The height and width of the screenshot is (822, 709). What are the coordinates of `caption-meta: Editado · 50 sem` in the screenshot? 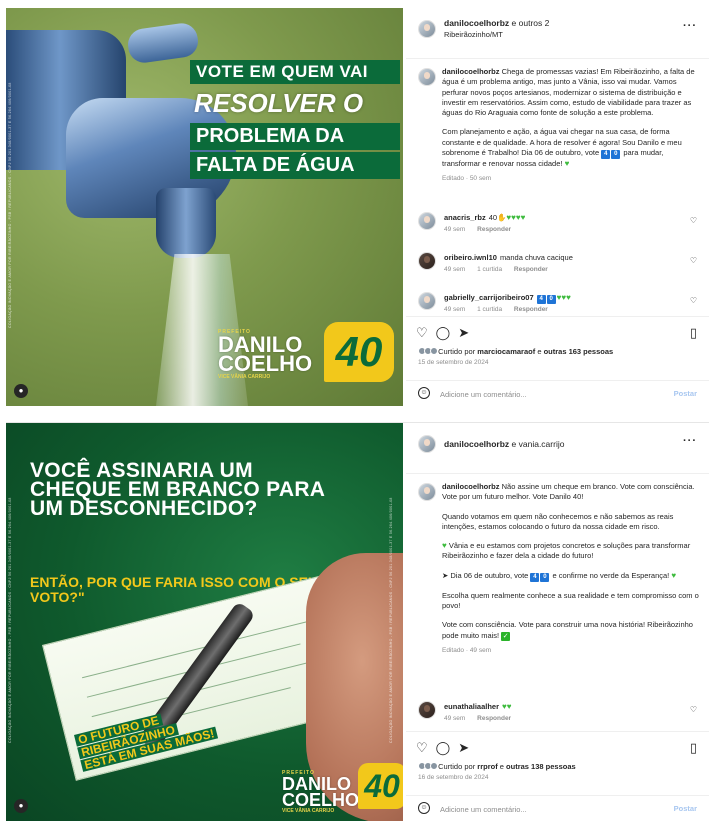 It's located at (467, 179).